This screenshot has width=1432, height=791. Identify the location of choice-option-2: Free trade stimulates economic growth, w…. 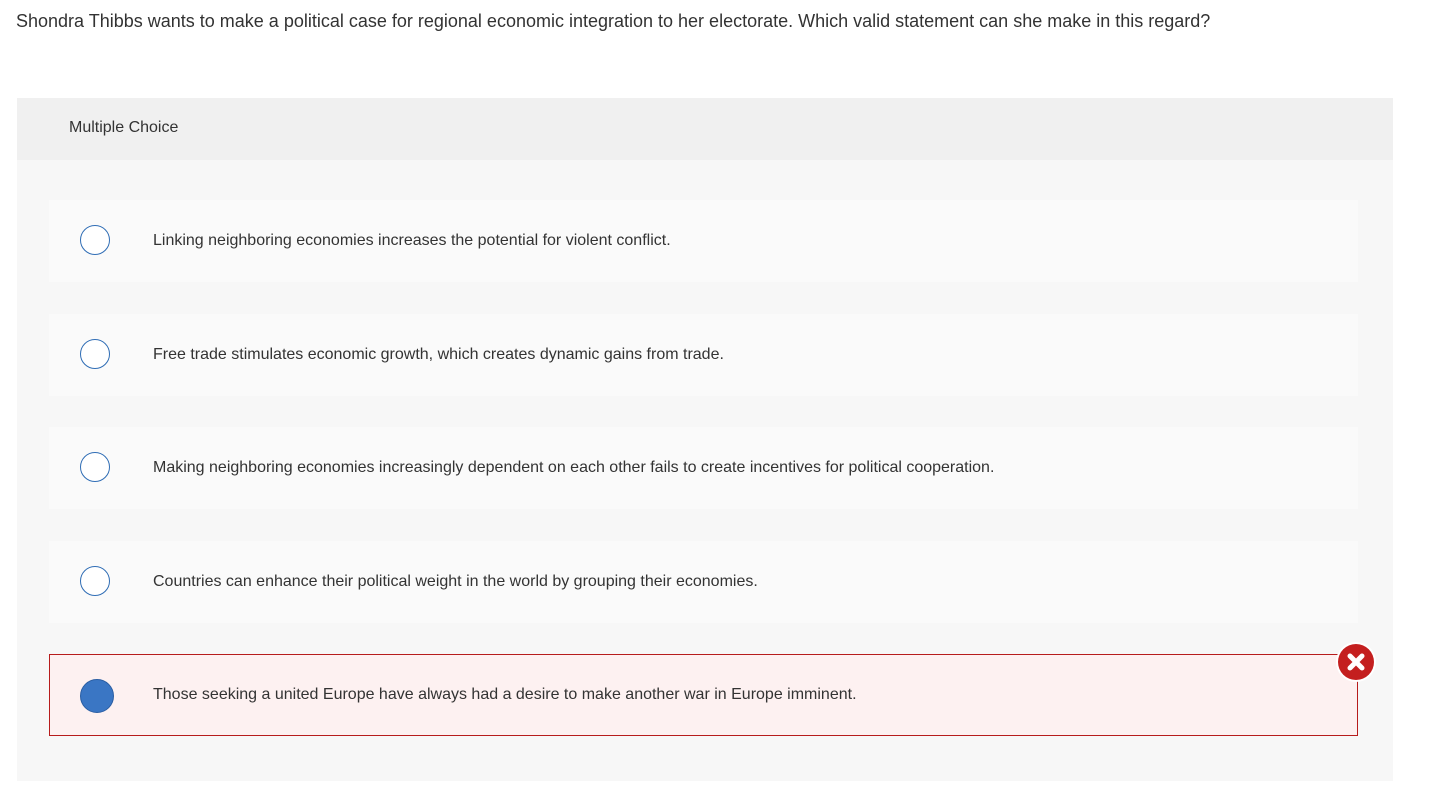
(703, 355).